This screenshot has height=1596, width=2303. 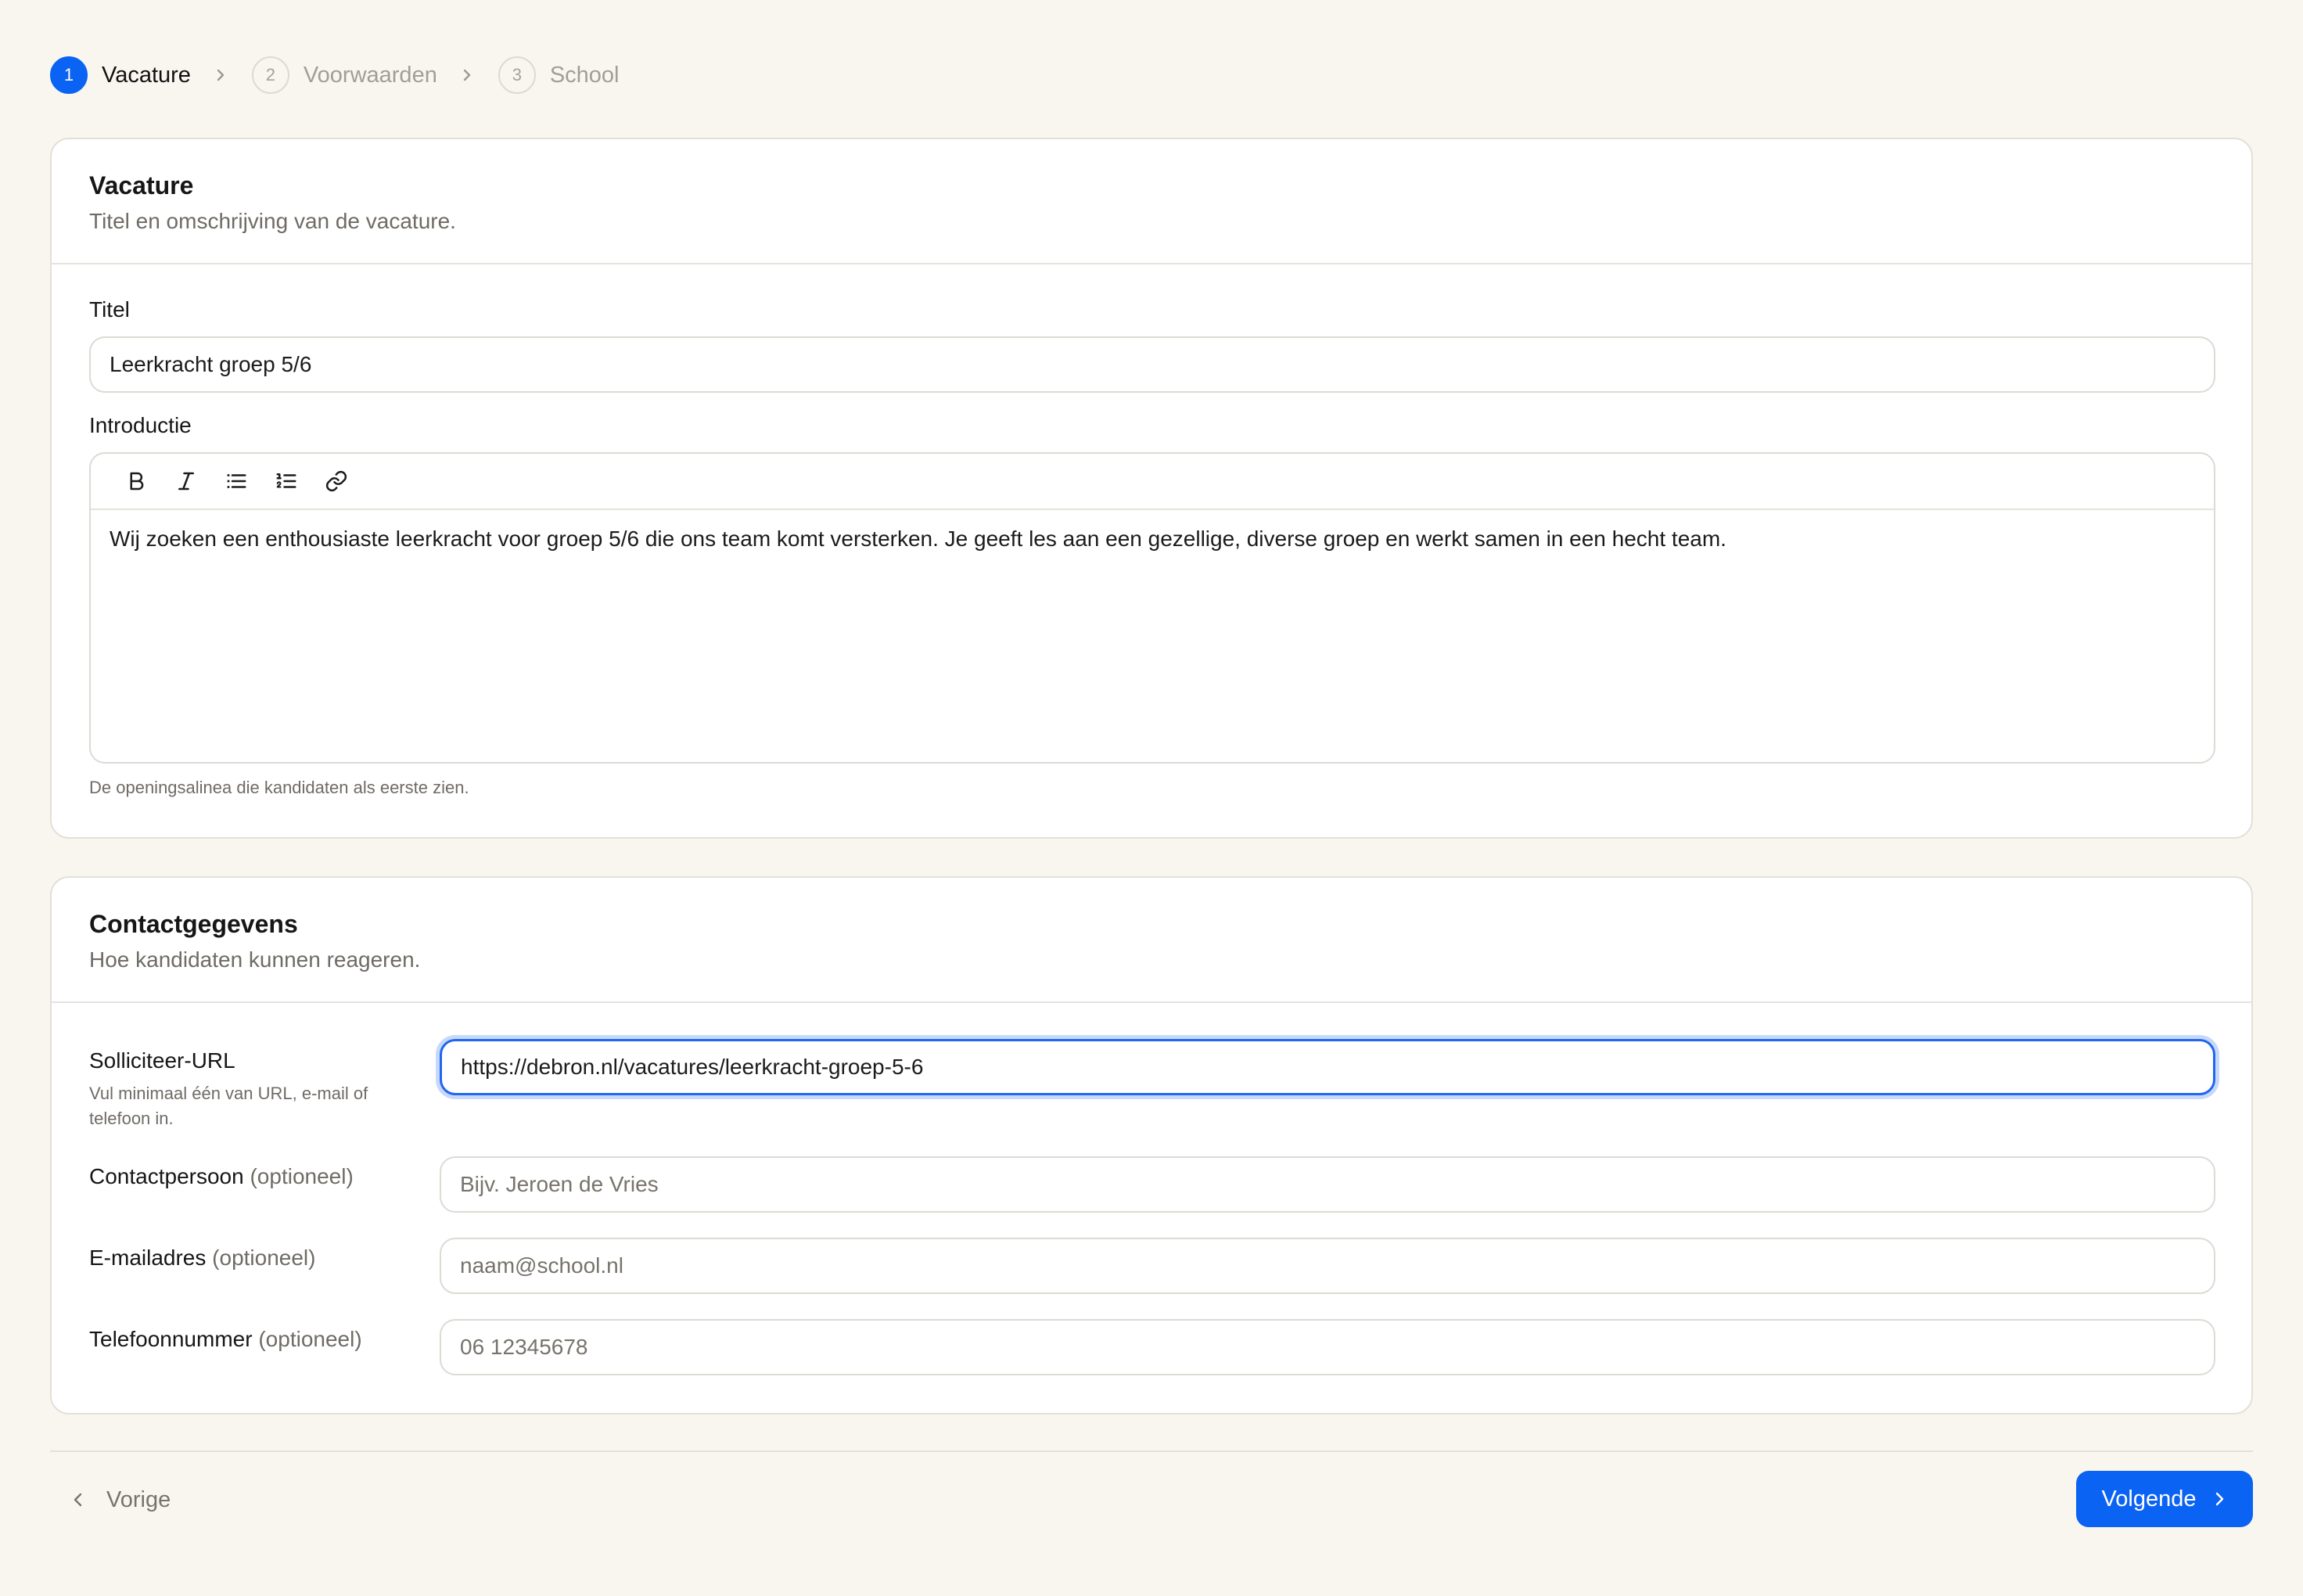 What do you see at coordinates (194, 924) in the screenshot?
I see `card-title: Contactgegevens` at bounding box center [194, 924].